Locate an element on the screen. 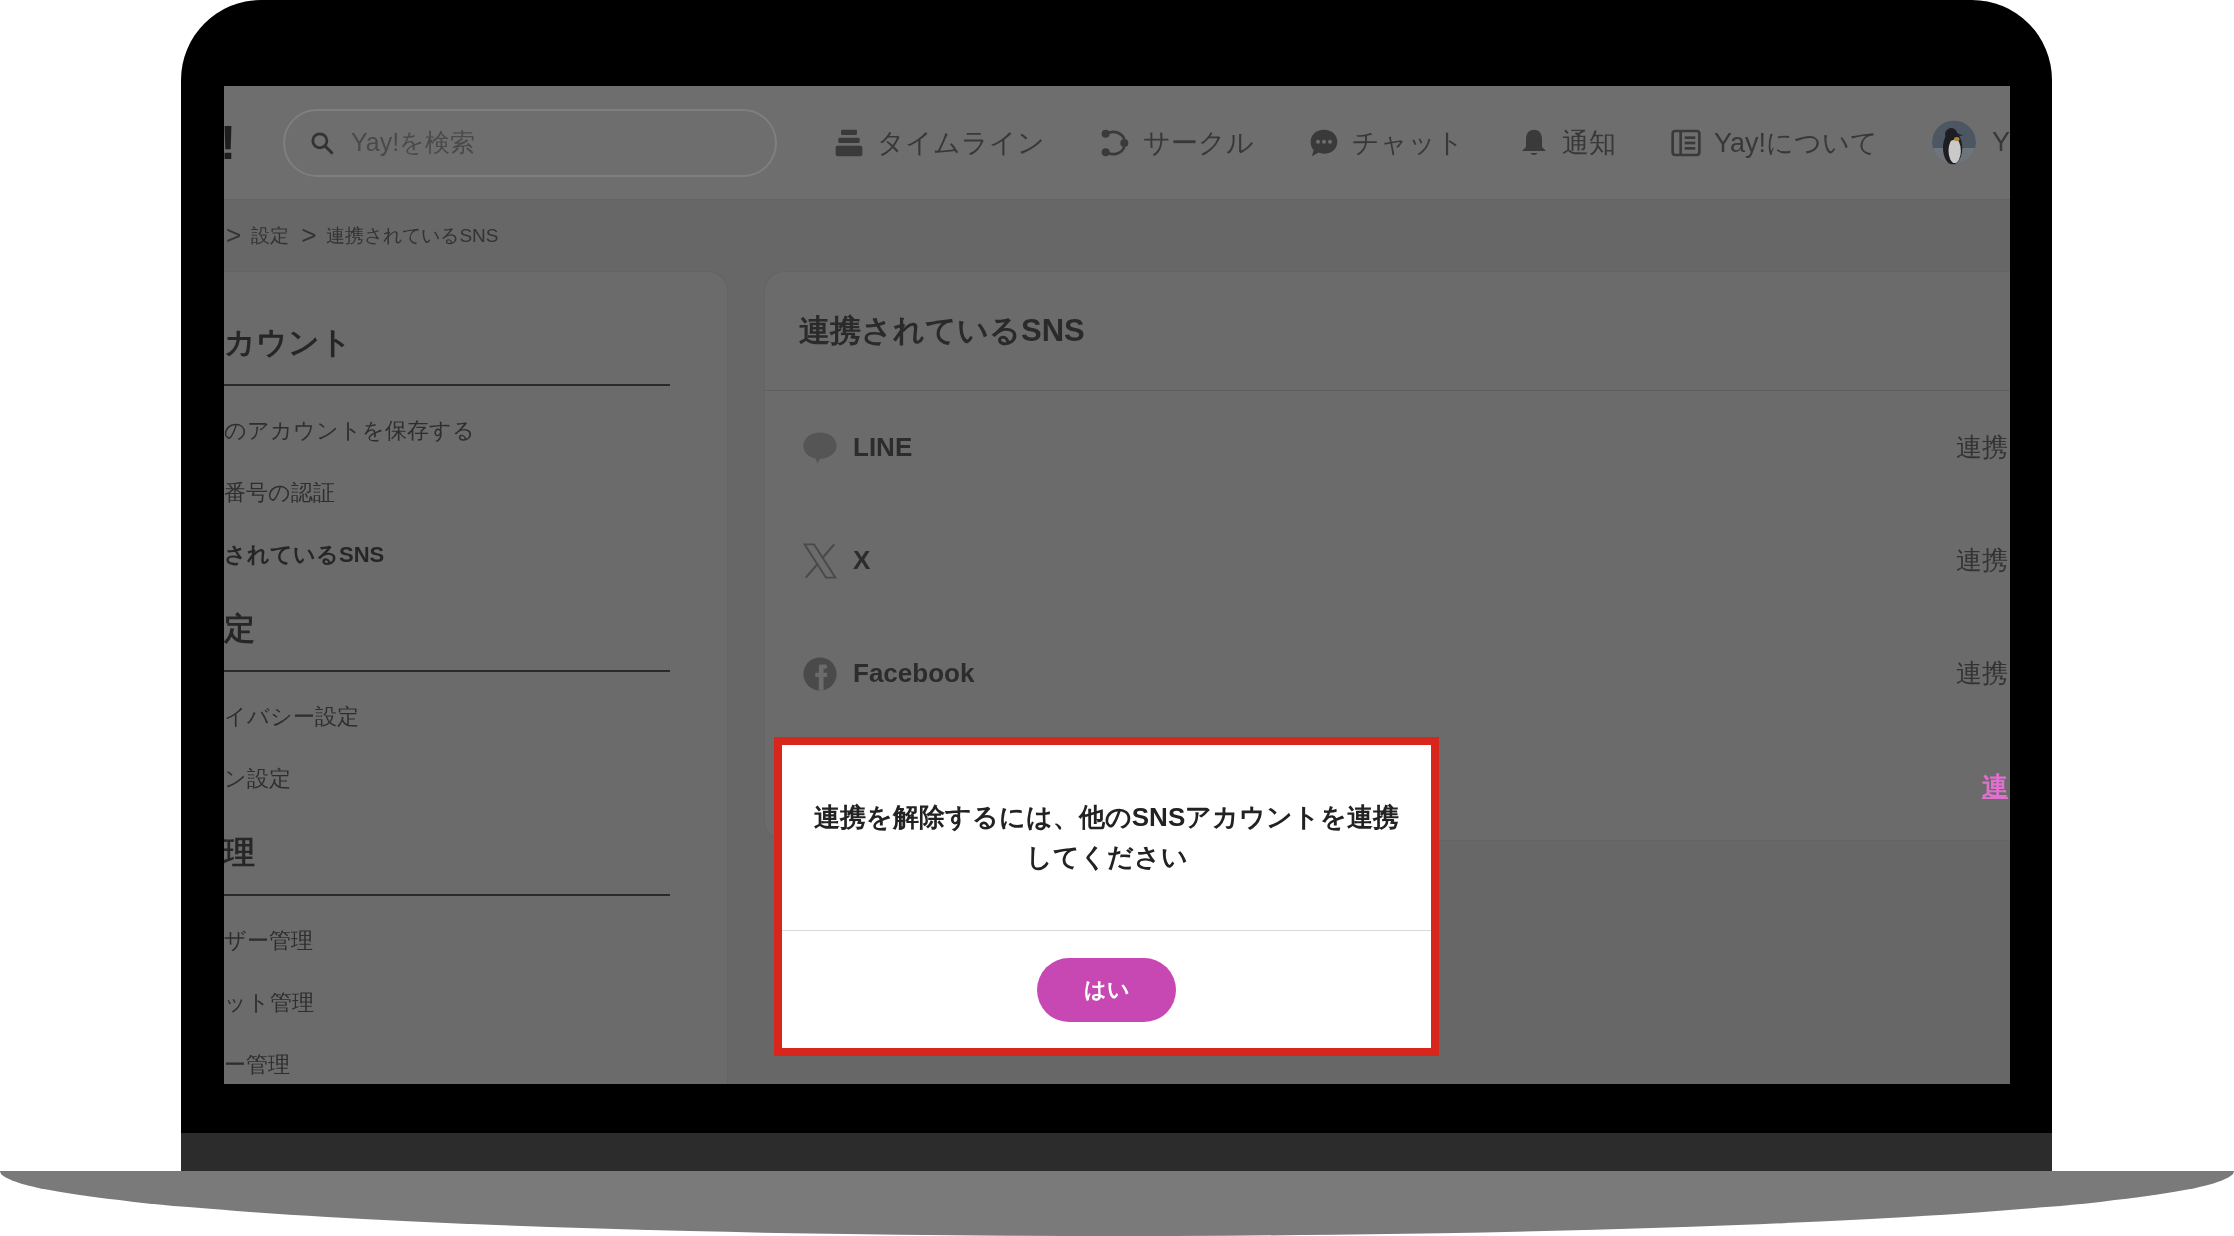 Image resolution: width=2234 pixels, height=1236 pixels. connect-link: 連 is located at coordinates (1995, 786).